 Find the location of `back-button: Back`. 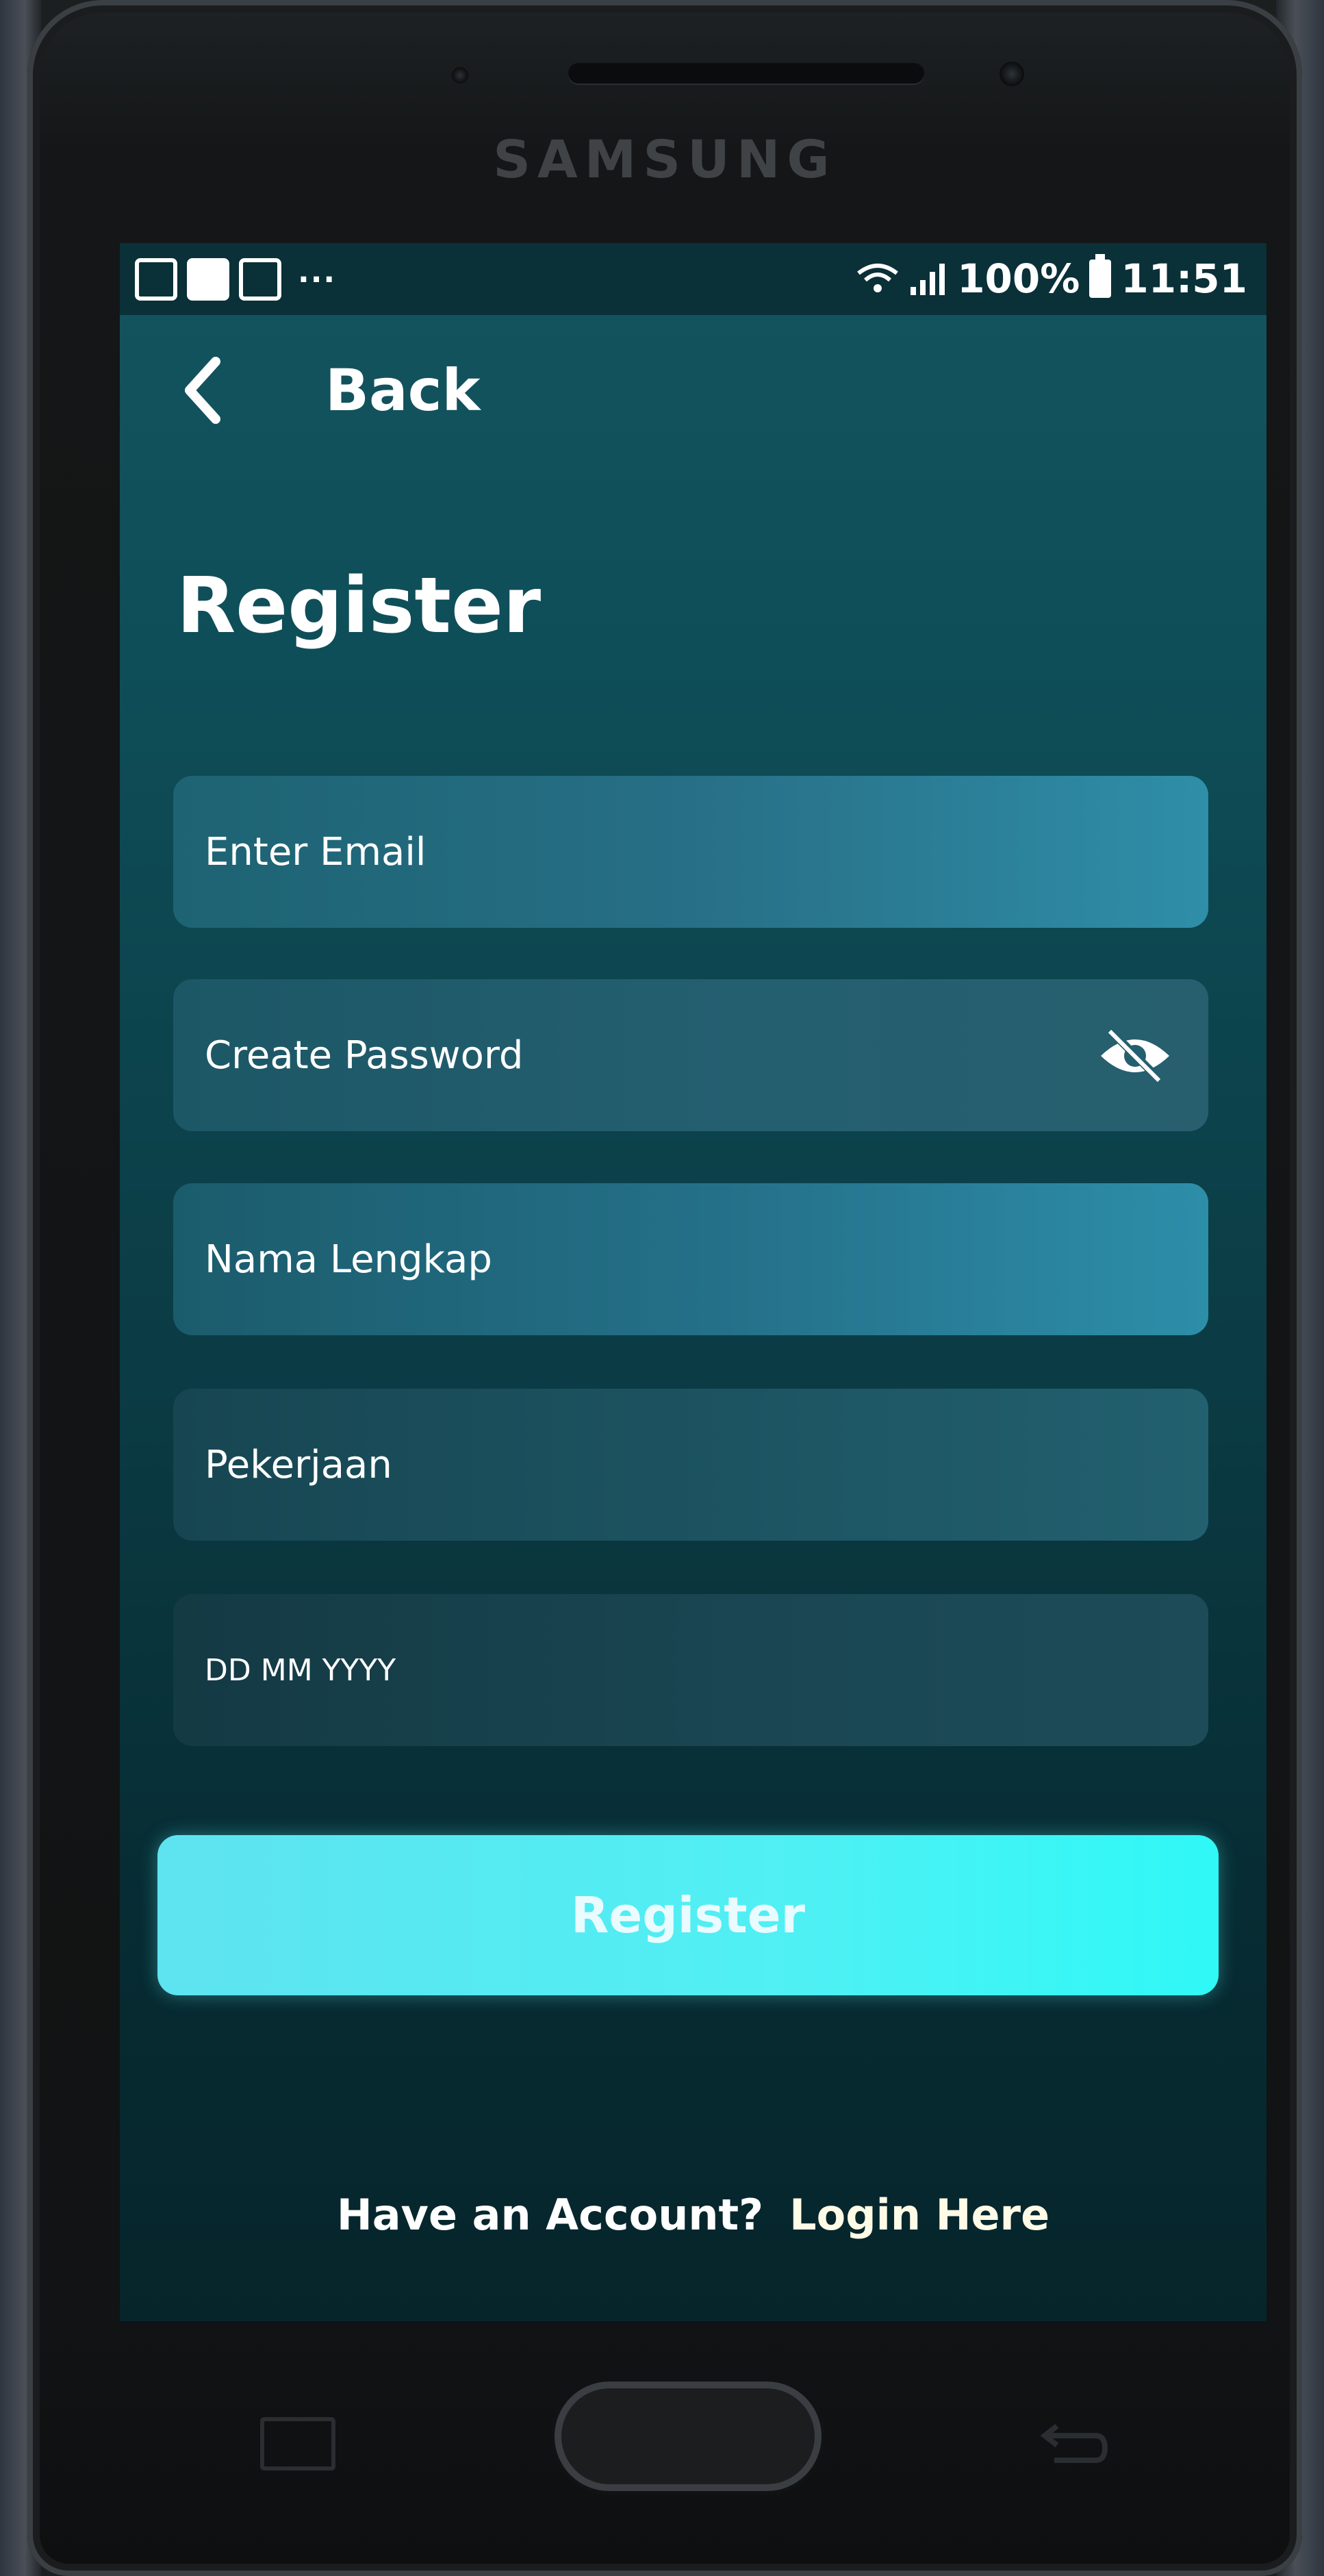

back-button: Back is located at coordinates (330, 390).